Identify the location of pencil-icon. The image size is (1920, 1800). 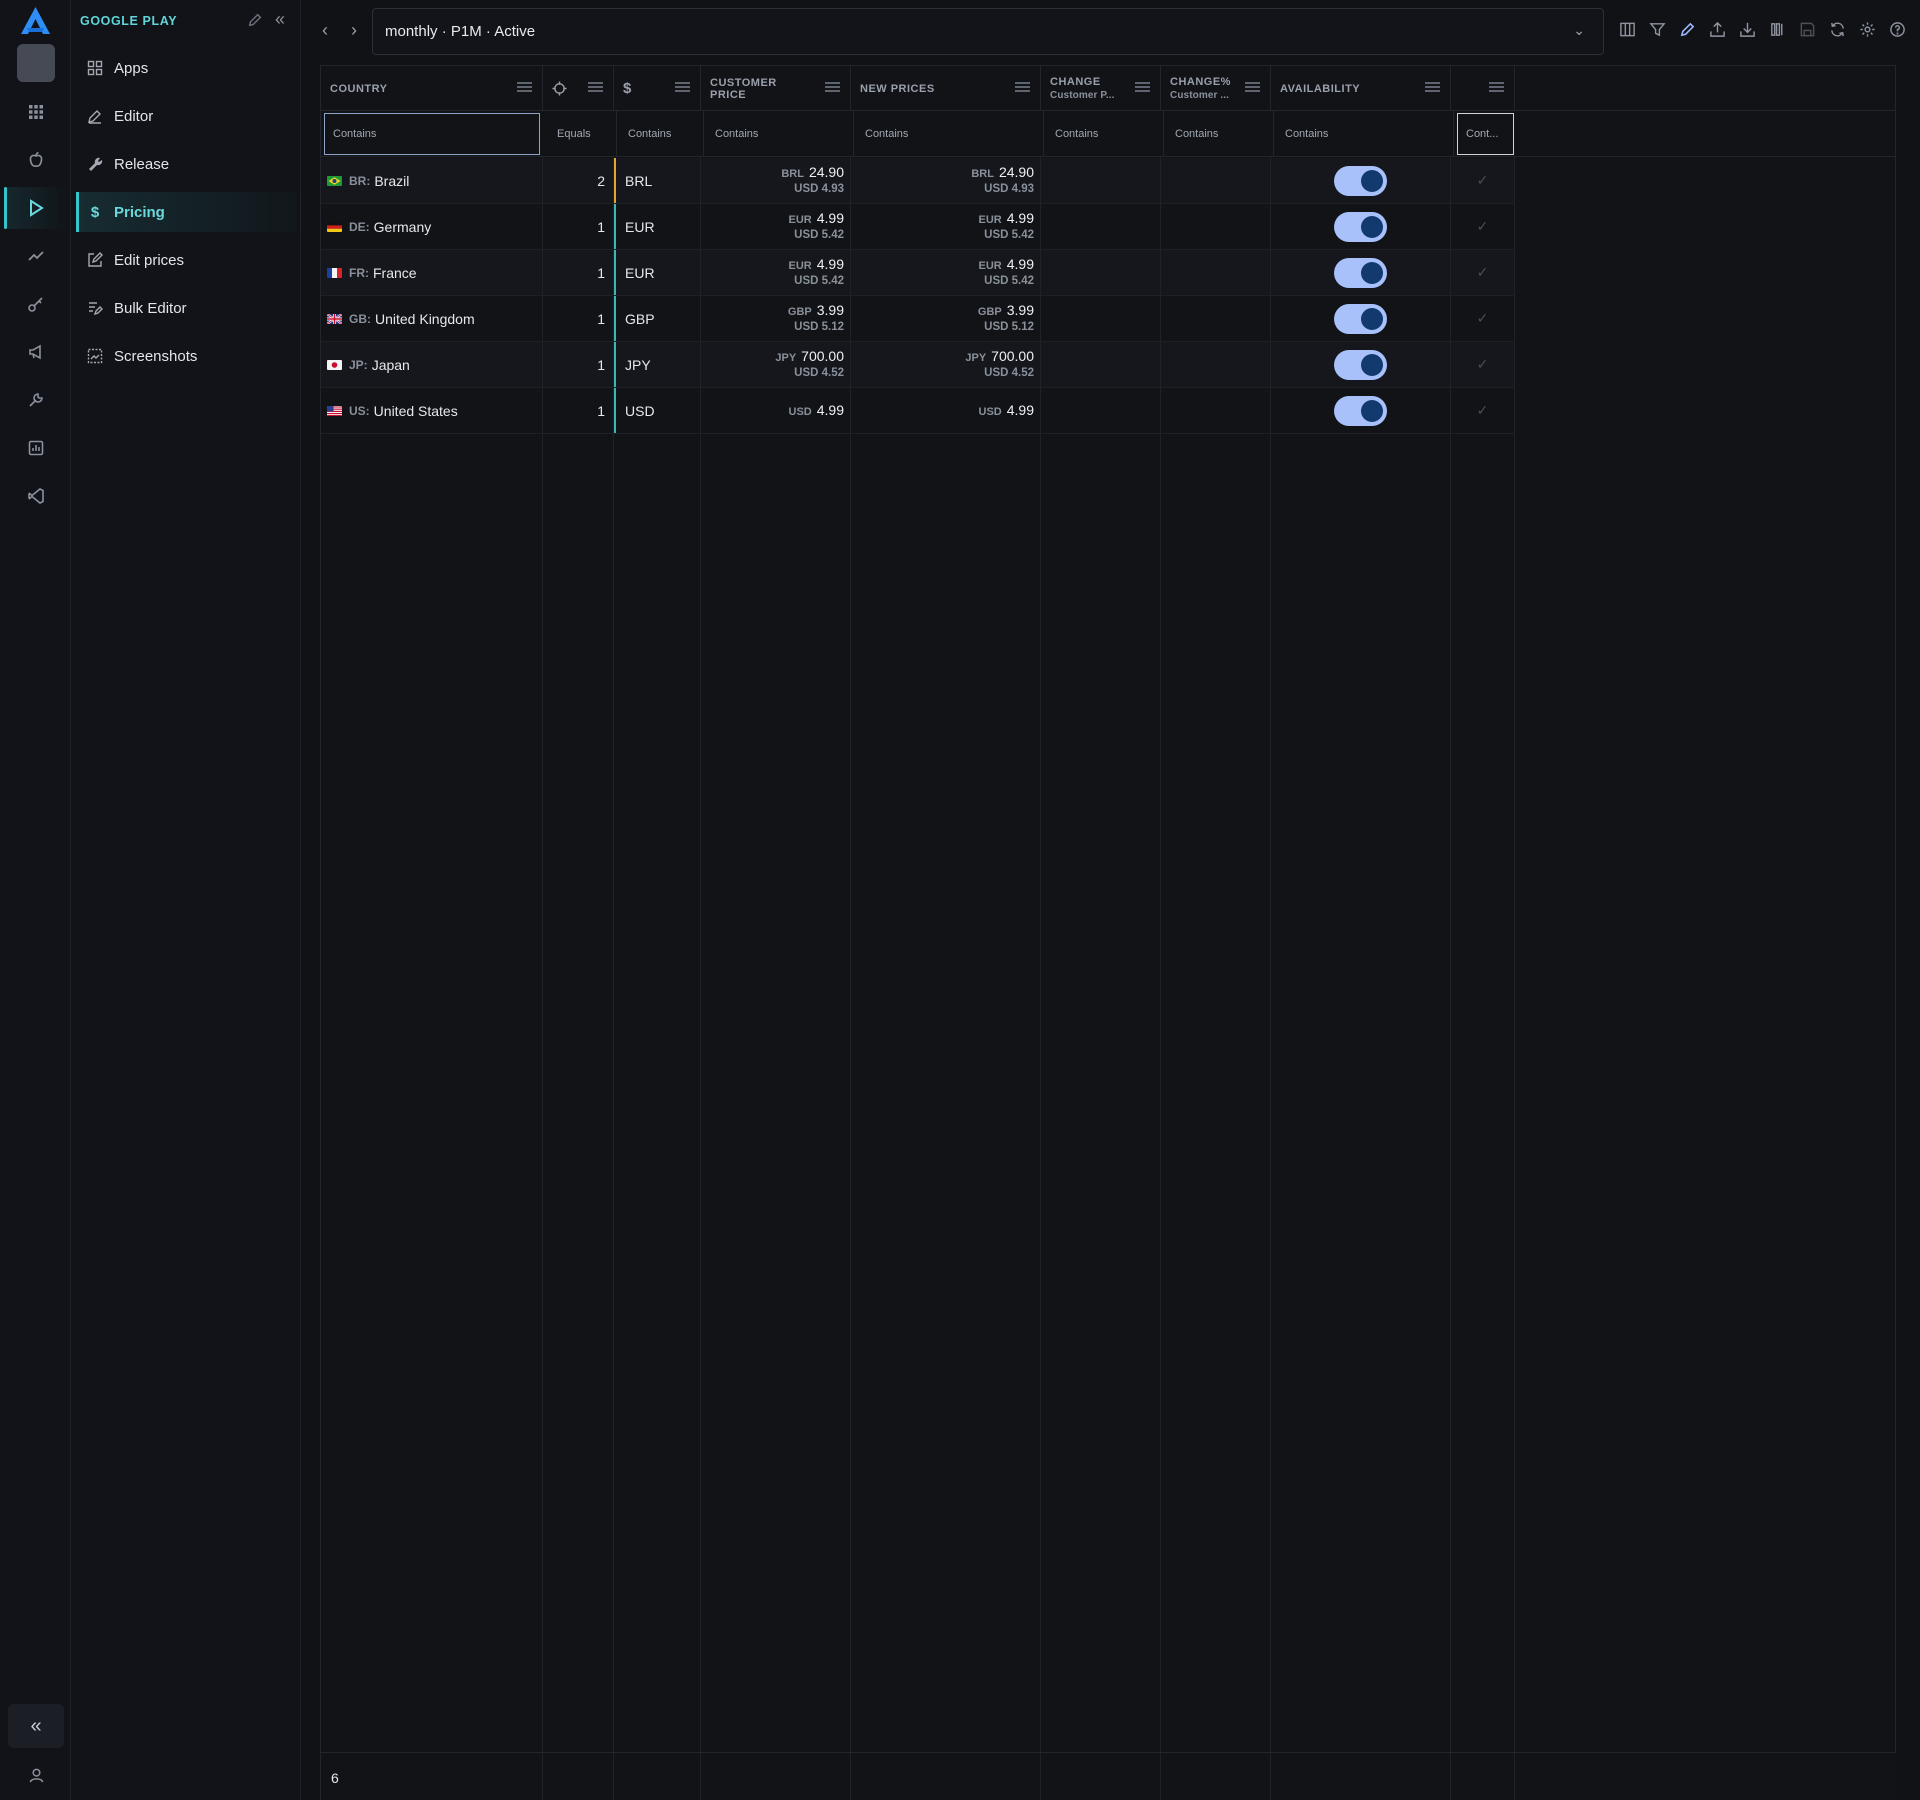
(256, 21).